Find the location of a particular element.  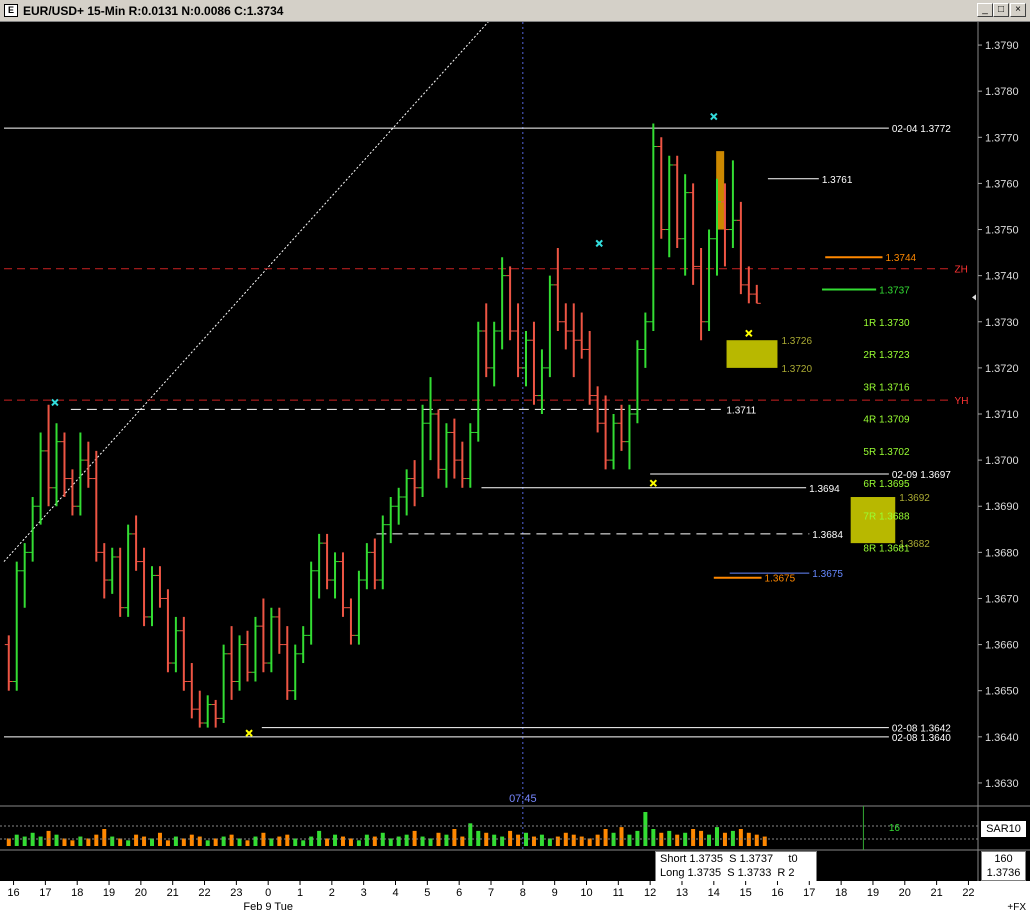

level-label: ZH is located at coordinates (961, 270).